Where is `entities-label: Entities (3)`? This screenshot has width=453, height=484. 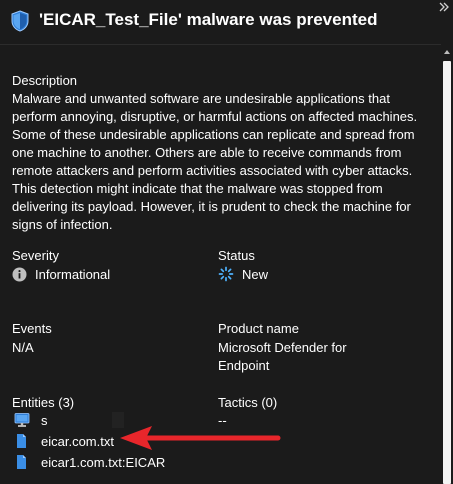 entities-label: Entities (3) is located at coordinates (43, 402).